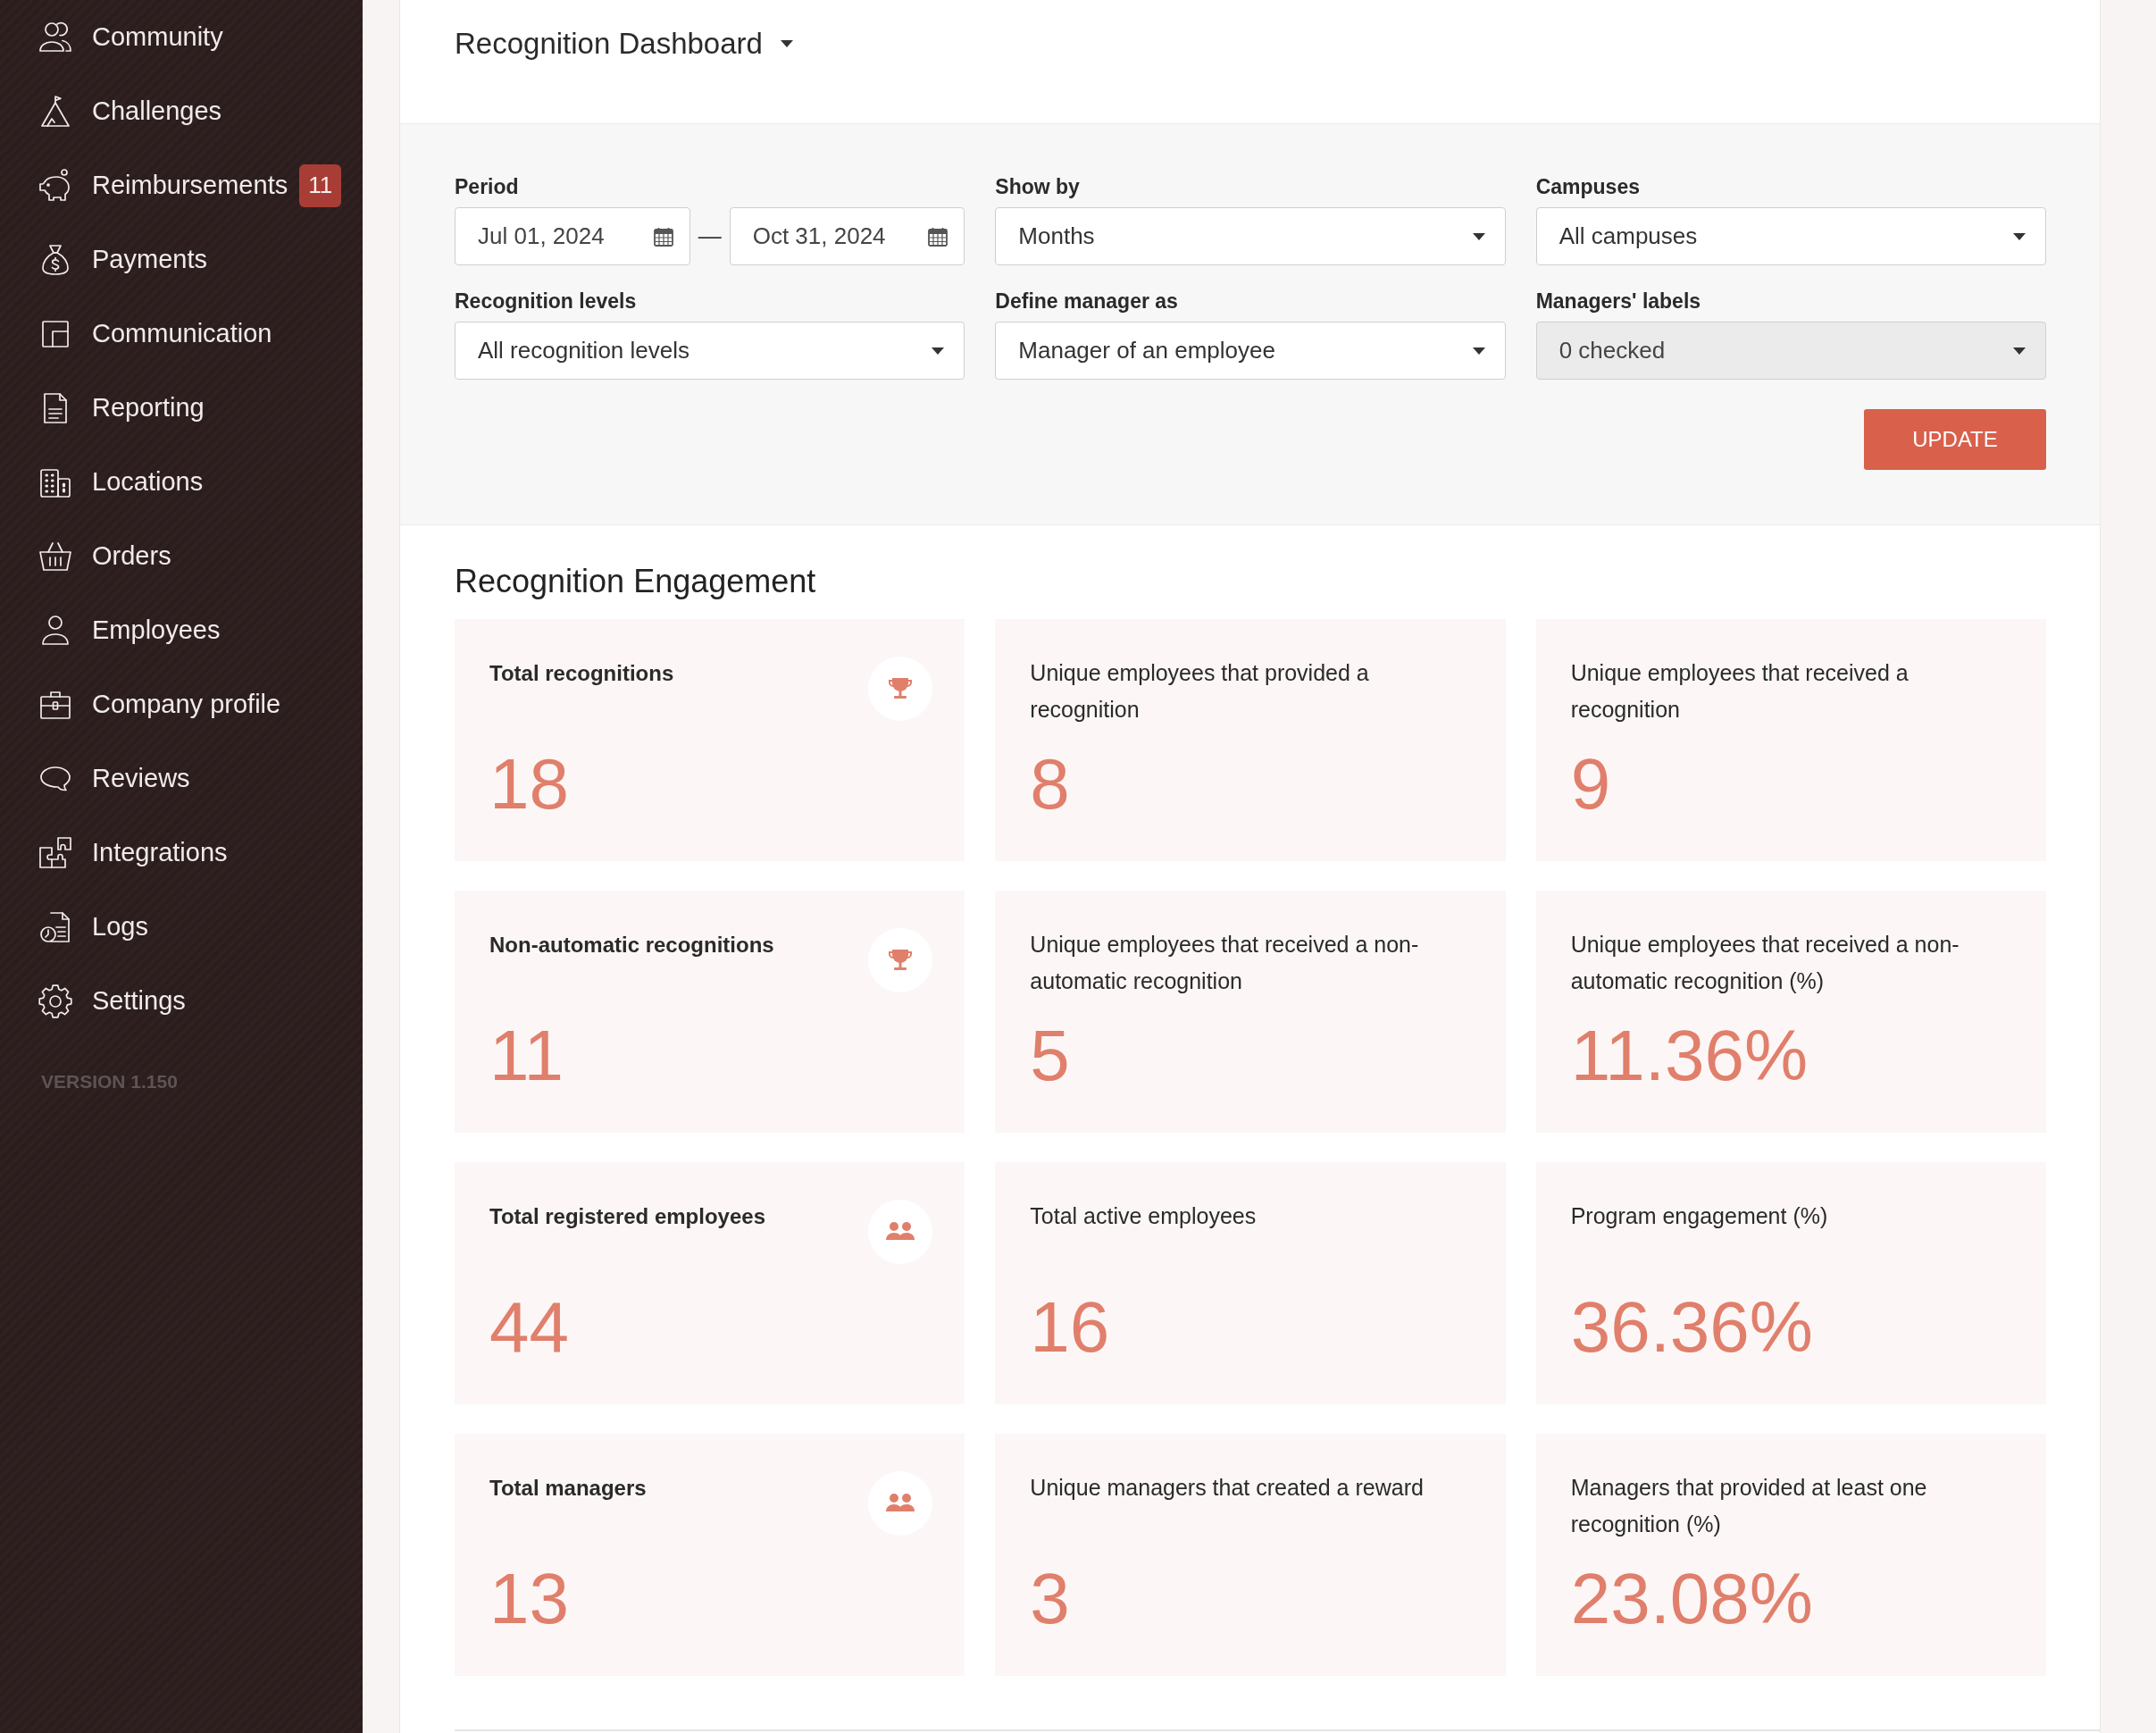  Describe the element at coordinates (1050, 1599) in the screenshot. I see `stat-value: 3` at that location.